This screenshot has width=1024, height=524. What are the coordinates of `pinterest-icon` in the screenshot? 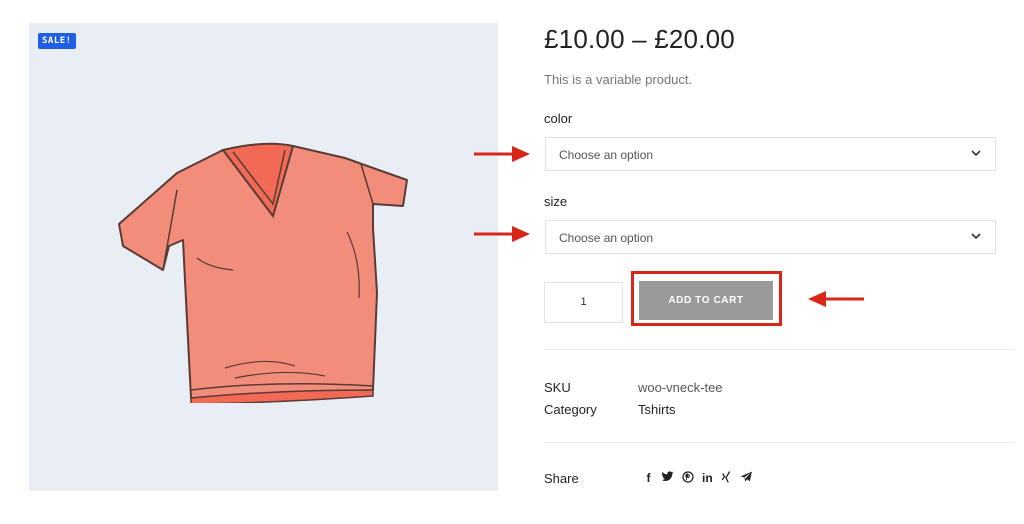 It's located at (688, 478).